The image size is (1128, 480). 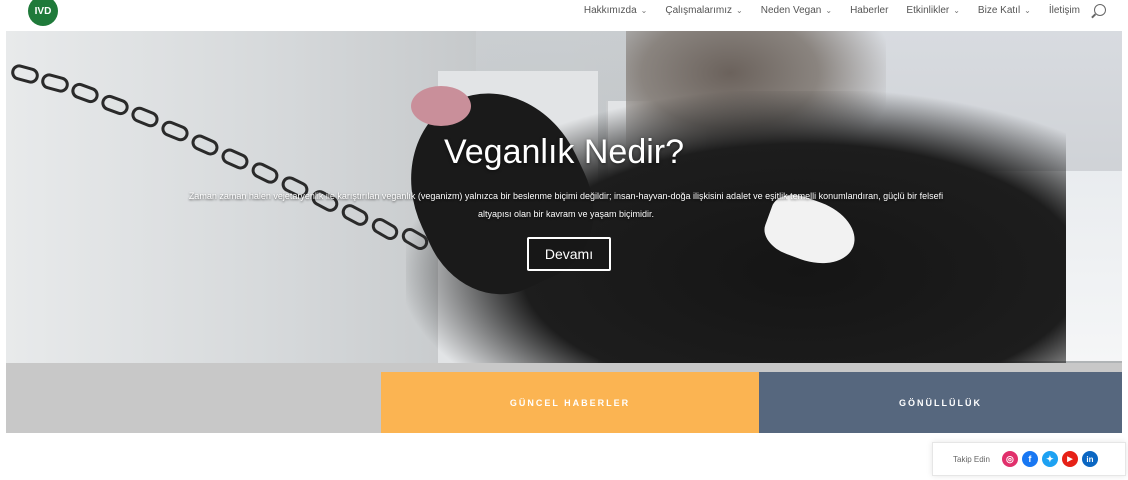 I want to click on nav-item-label: İletişim, so click(x=1064, y=10).